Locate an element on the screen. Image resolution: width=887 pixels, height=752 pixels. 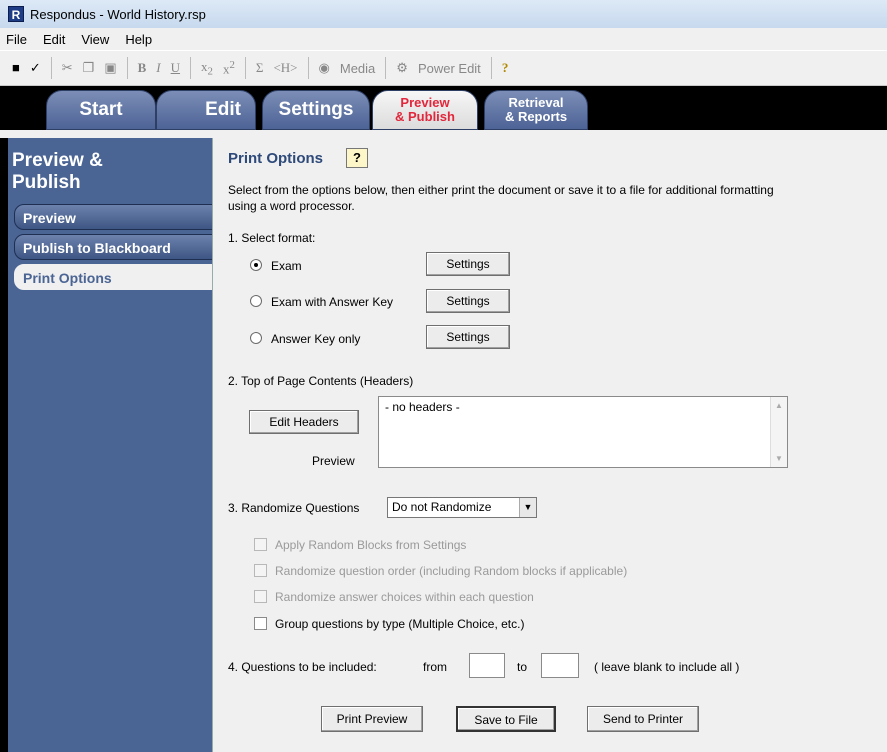
format-exam-answer-key-label: Exam with Answer Key is located at coordinates (332, 302).